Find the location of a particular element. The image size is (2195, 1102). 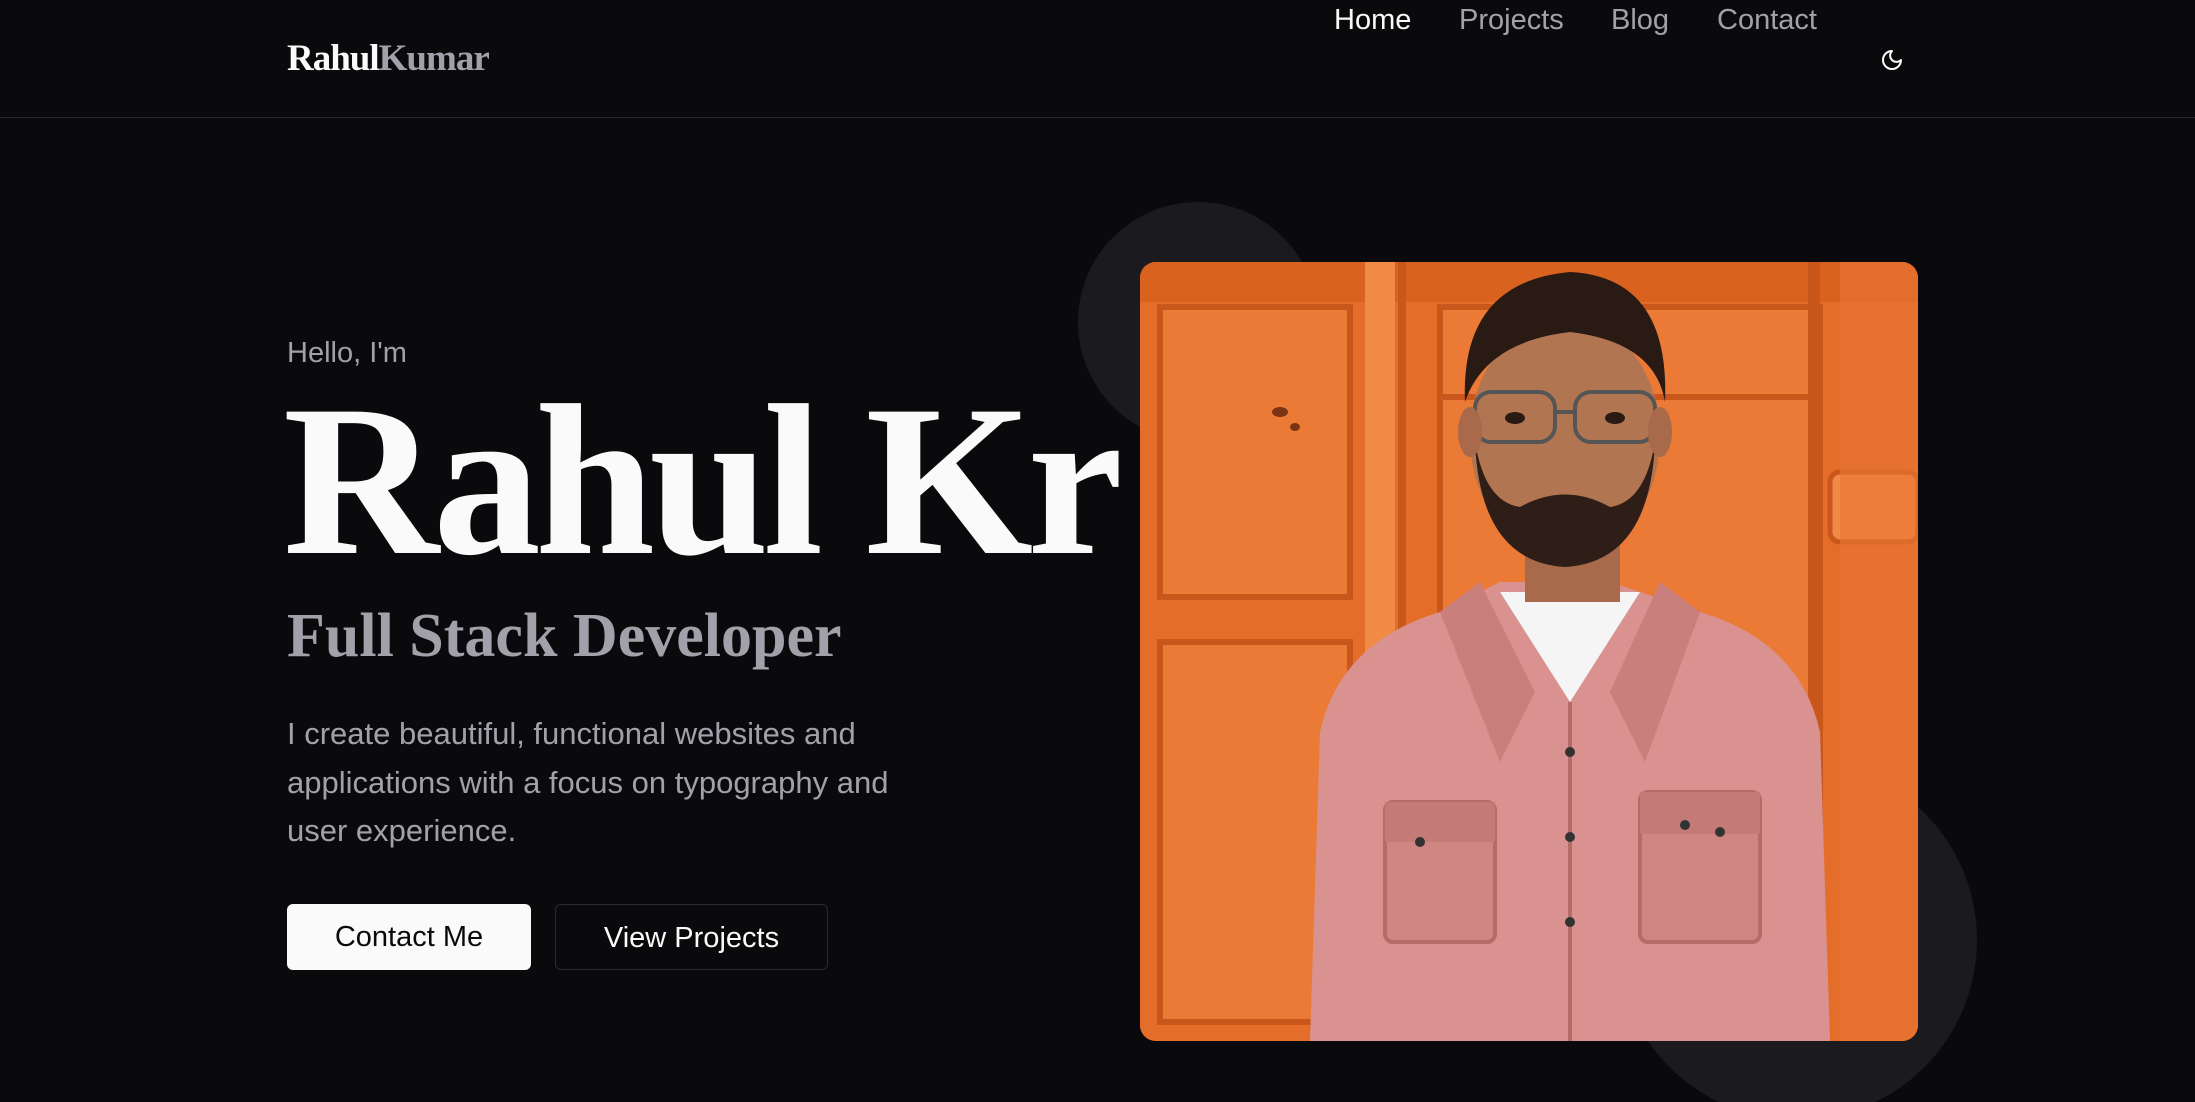

nav-link-projects: Projects is located at coordinates (1511, 20).